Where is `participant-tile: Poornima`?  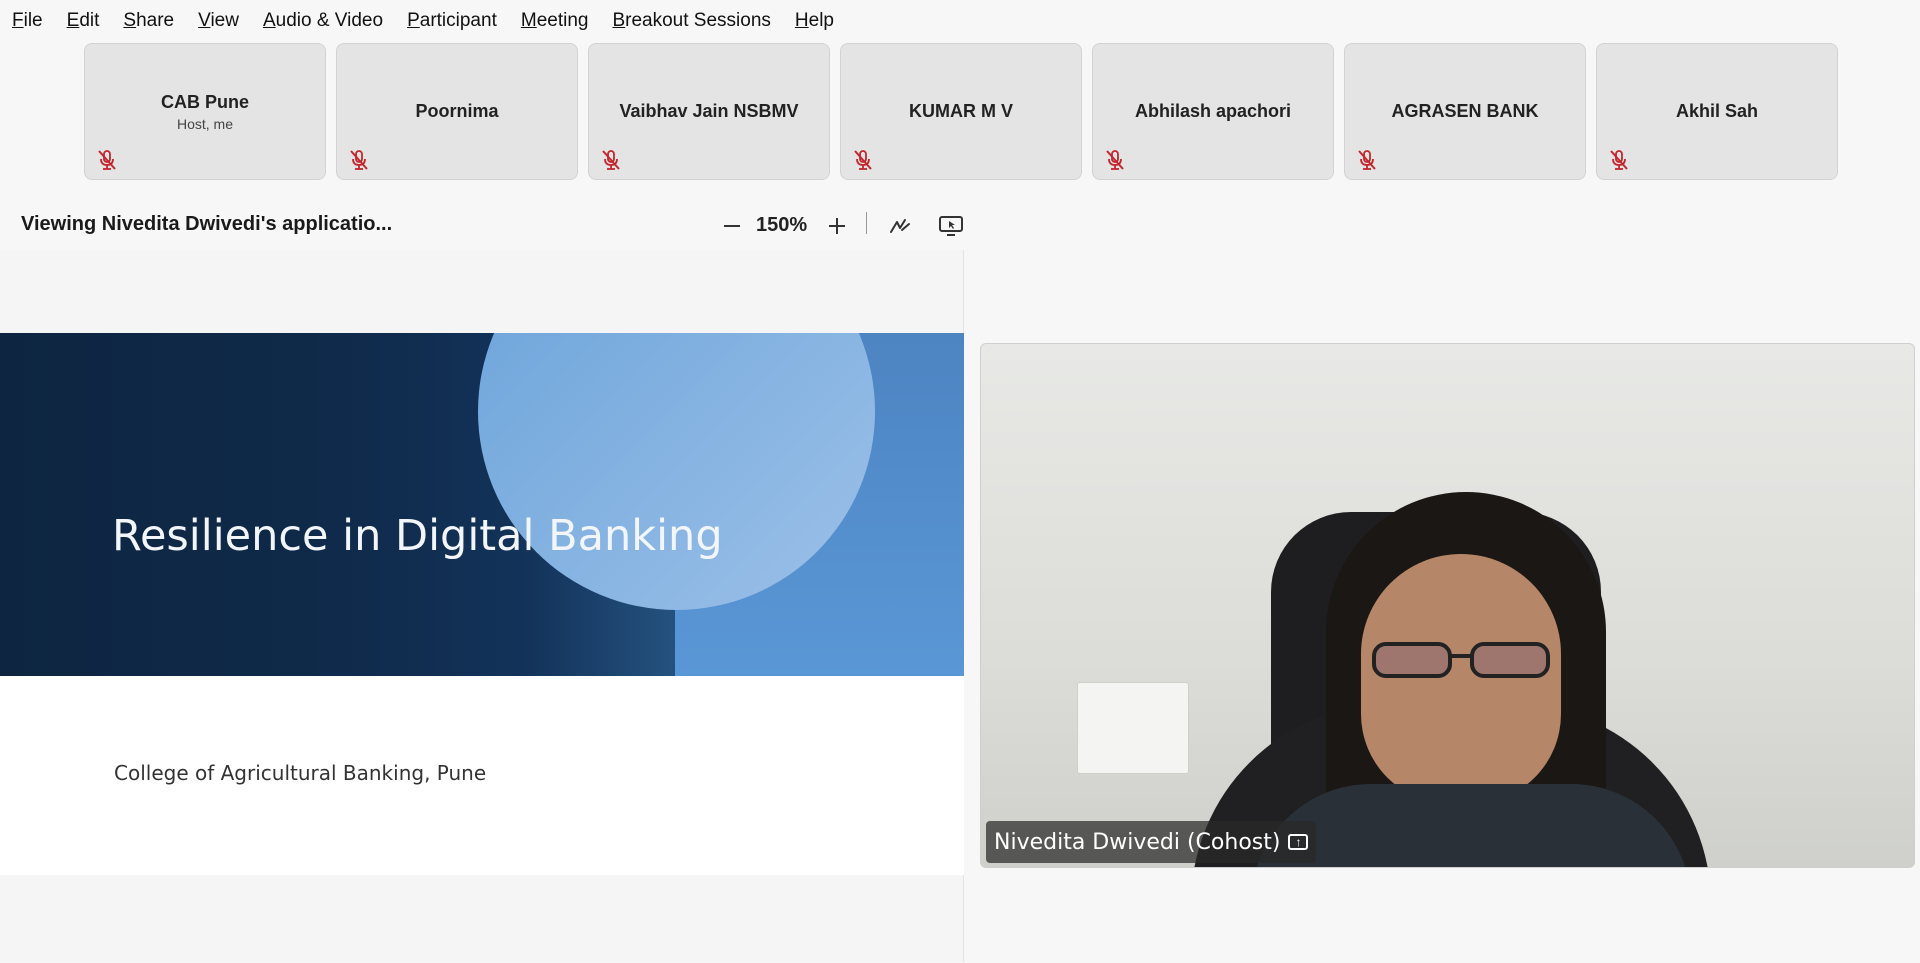 participant-tile: Poornima is located at coordinates (457, 111).